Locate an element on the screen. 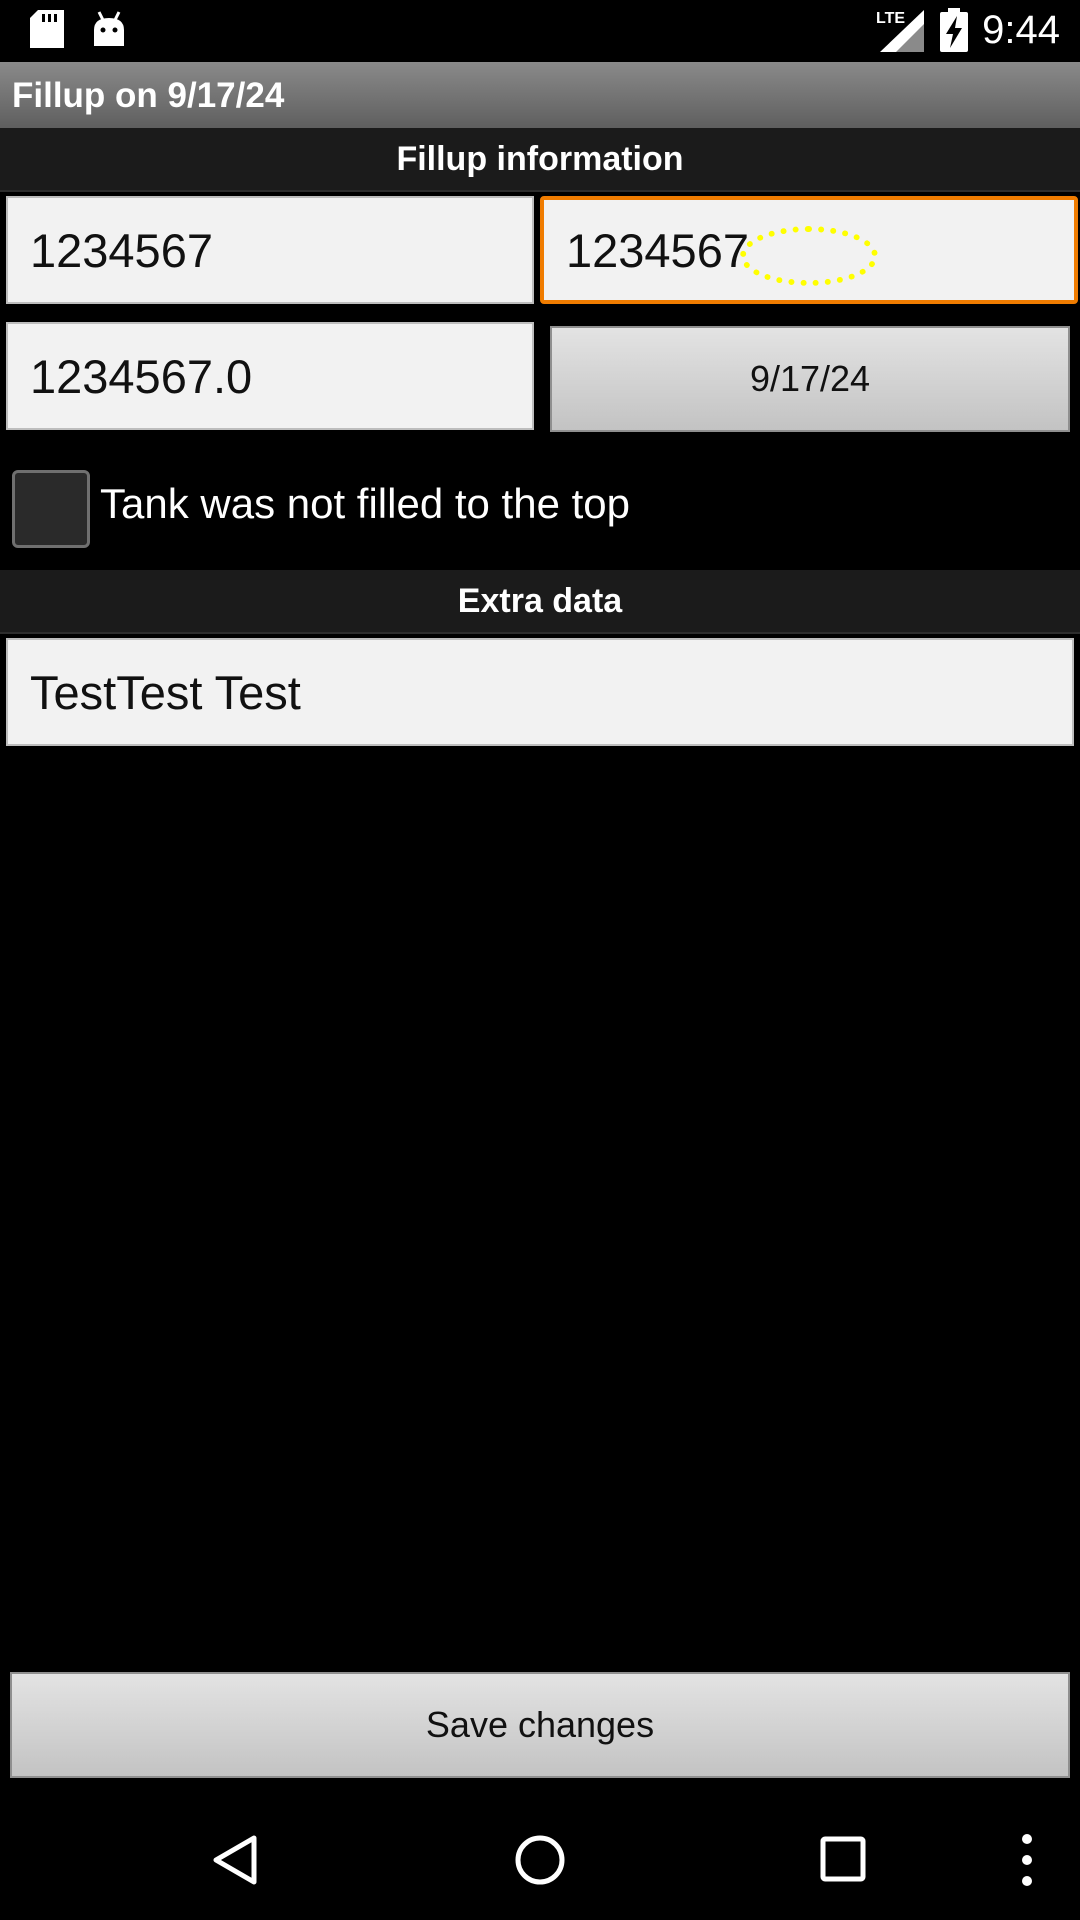 Image resolution: width=1080 pixels, height=1920 pixels. back-icon is located at coordinates (235, 1862).